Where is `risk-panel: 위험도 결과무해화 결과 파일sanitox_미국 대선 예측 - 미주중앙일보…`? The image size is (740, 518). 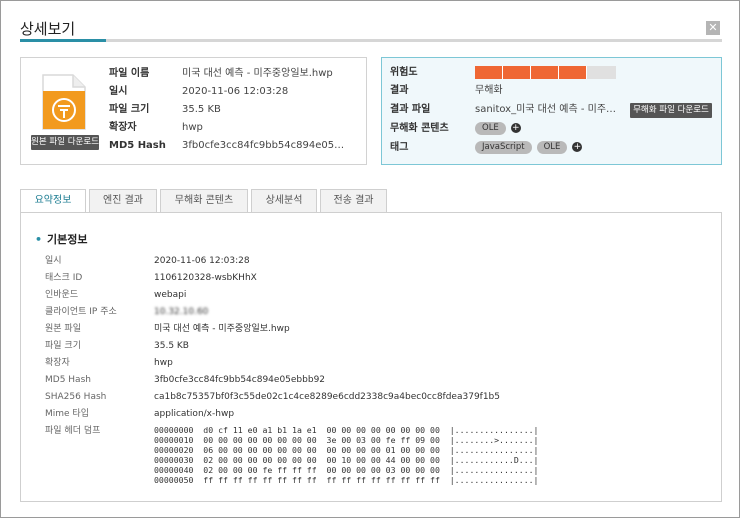
risk-panel: 위험도 결과무해화 결과 파일sanitox_미국 대선 예측 - 미주중앙일보… is located at coordinates (551, 111).